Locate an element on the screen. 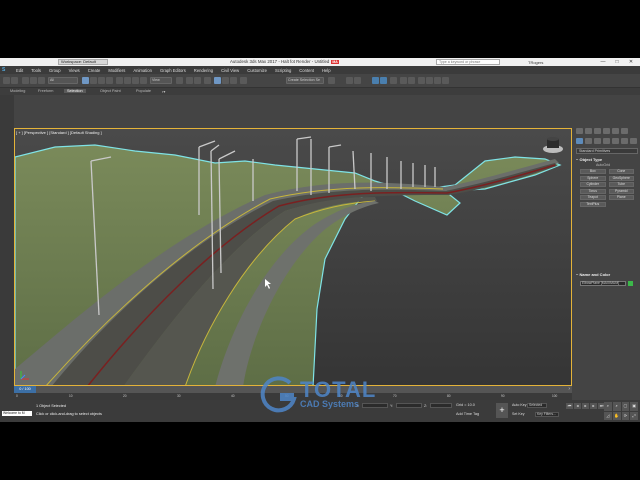  sphere-button: Sphere is located at coordinates (593, 178).